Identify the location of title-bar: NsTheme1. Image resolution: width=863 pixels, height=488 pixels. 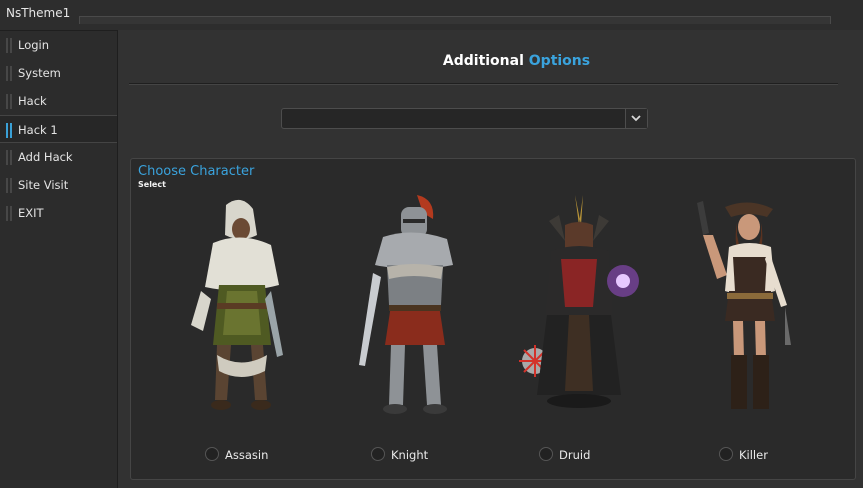
(431, 15).